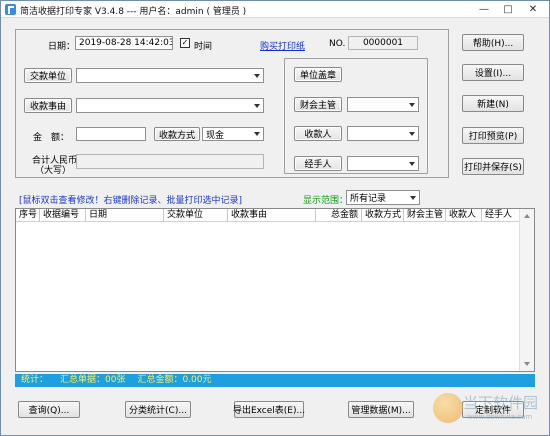 This screenshot has height=436, width=550. I want to click on handler-combo, so click(383, 163).